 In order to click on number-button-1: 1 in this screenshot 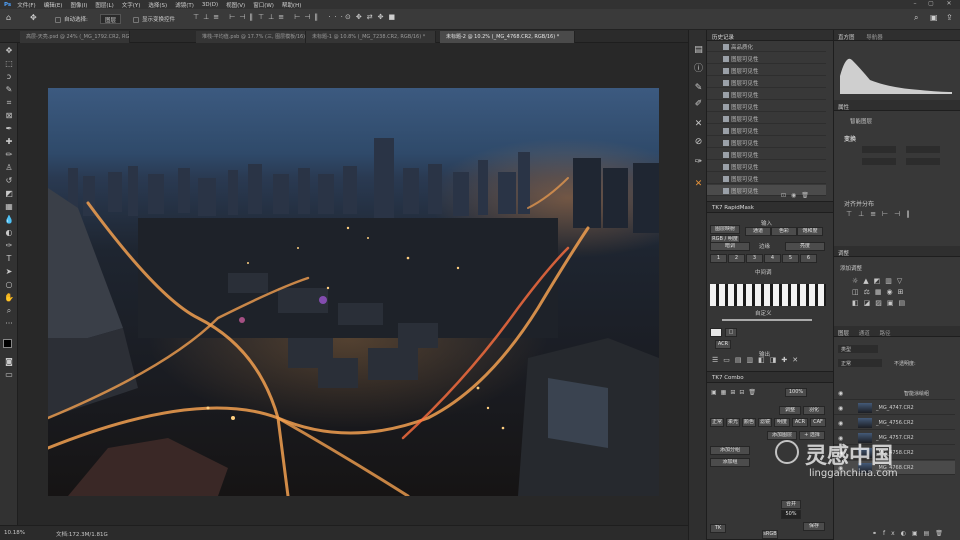, I will do `click(718, 258)`.